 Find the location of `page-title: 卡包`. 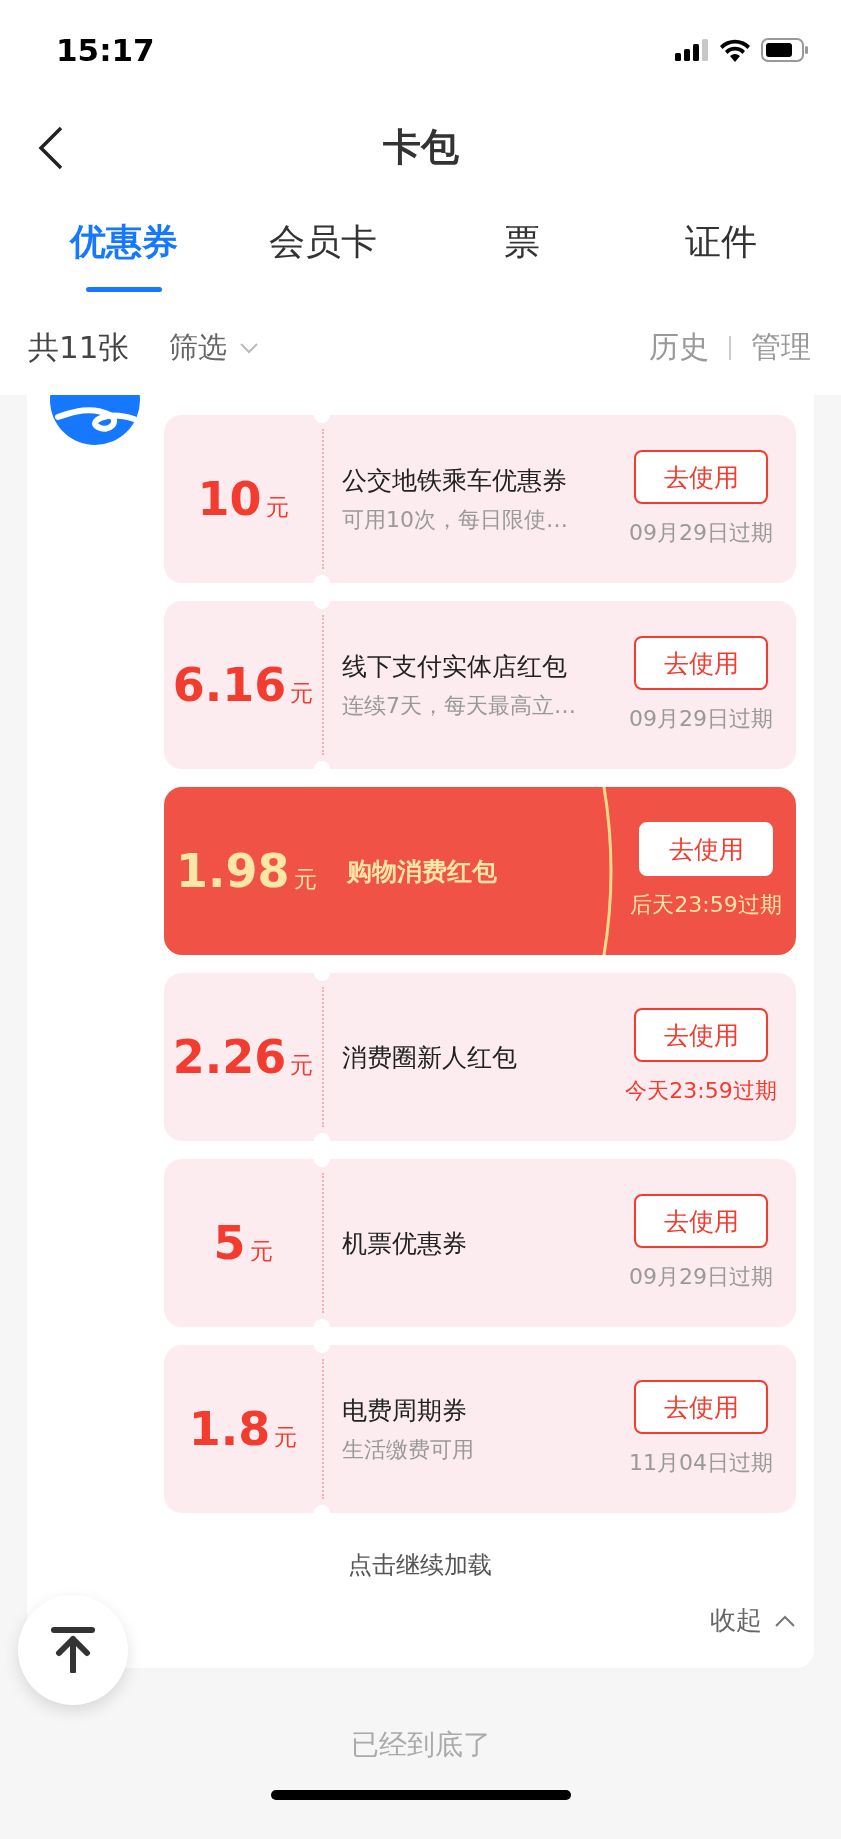

page-title: 卡包 is located at coordinates (420, 147).